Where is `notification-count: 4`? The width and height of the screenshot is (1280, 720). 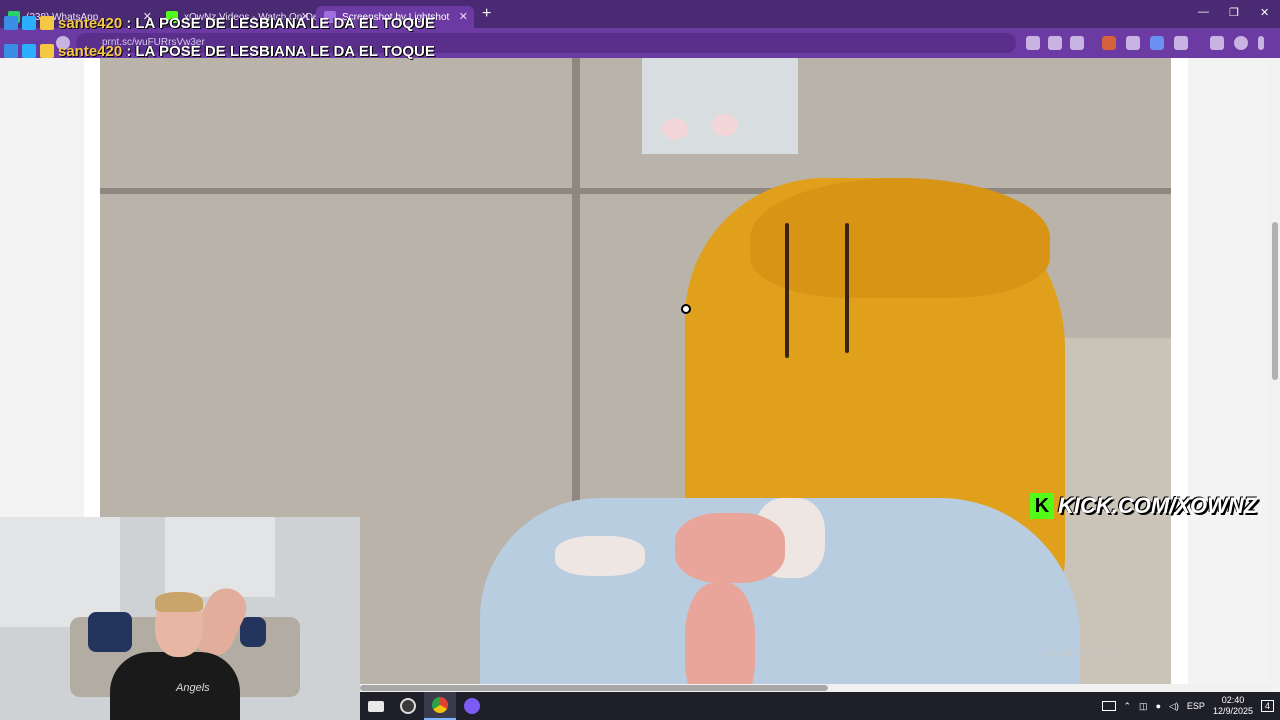 notification-count: 4 is located at coordinates (1267, 706).